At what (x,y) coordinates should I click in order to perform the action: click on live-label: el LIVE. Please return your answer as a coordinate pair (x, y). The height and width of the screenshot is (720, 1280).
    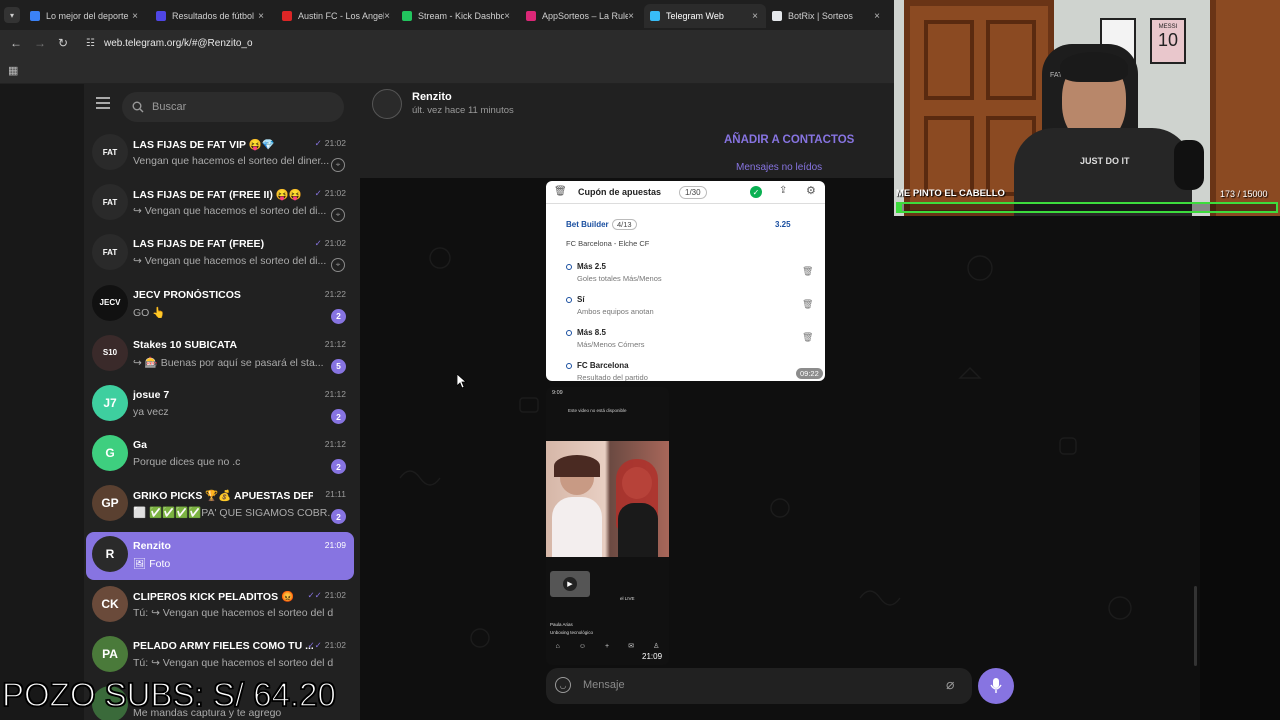
    Looking at the image, I should click on (627, 598).